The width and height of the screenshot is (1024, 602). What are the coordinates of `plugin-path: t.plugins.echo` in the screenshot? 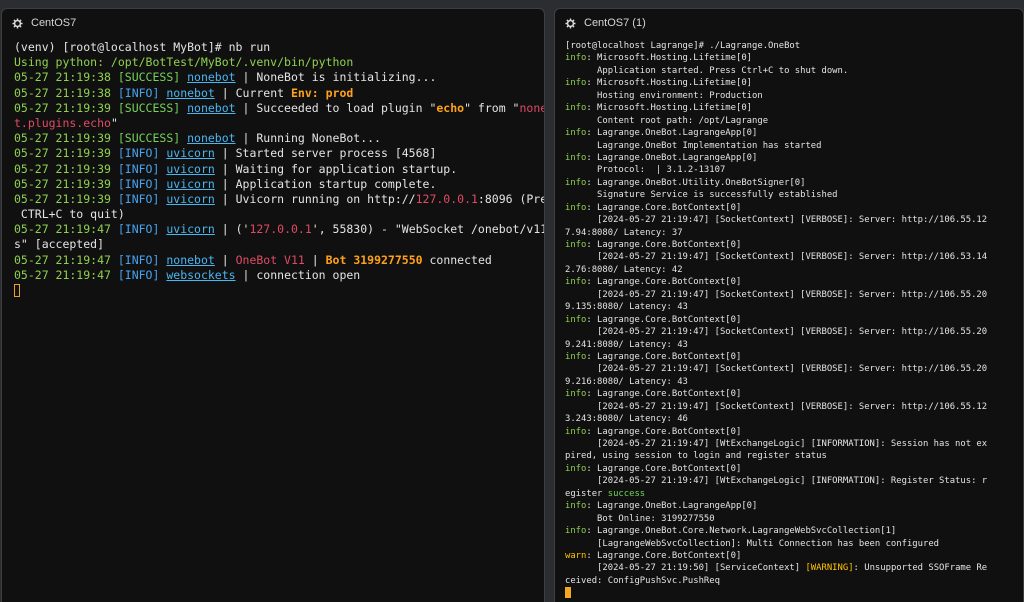 It's located at (62, 122).